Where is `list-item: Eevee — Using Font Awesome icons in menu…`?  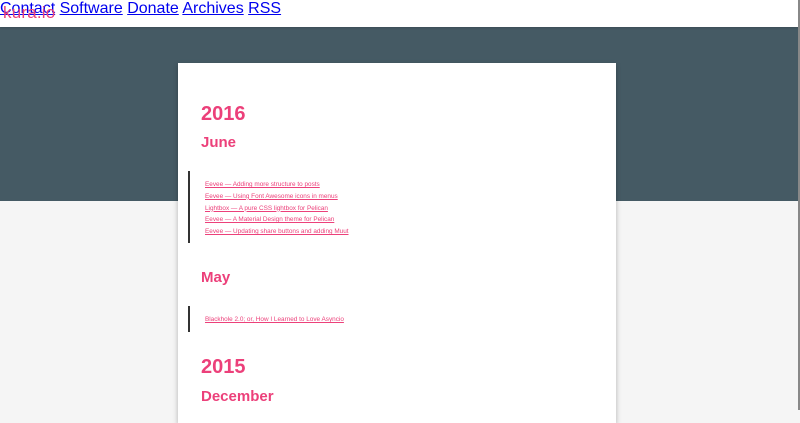 list-item: Eevee — Using Font Awesome icons in menu… is located at coordinates (277, 197).